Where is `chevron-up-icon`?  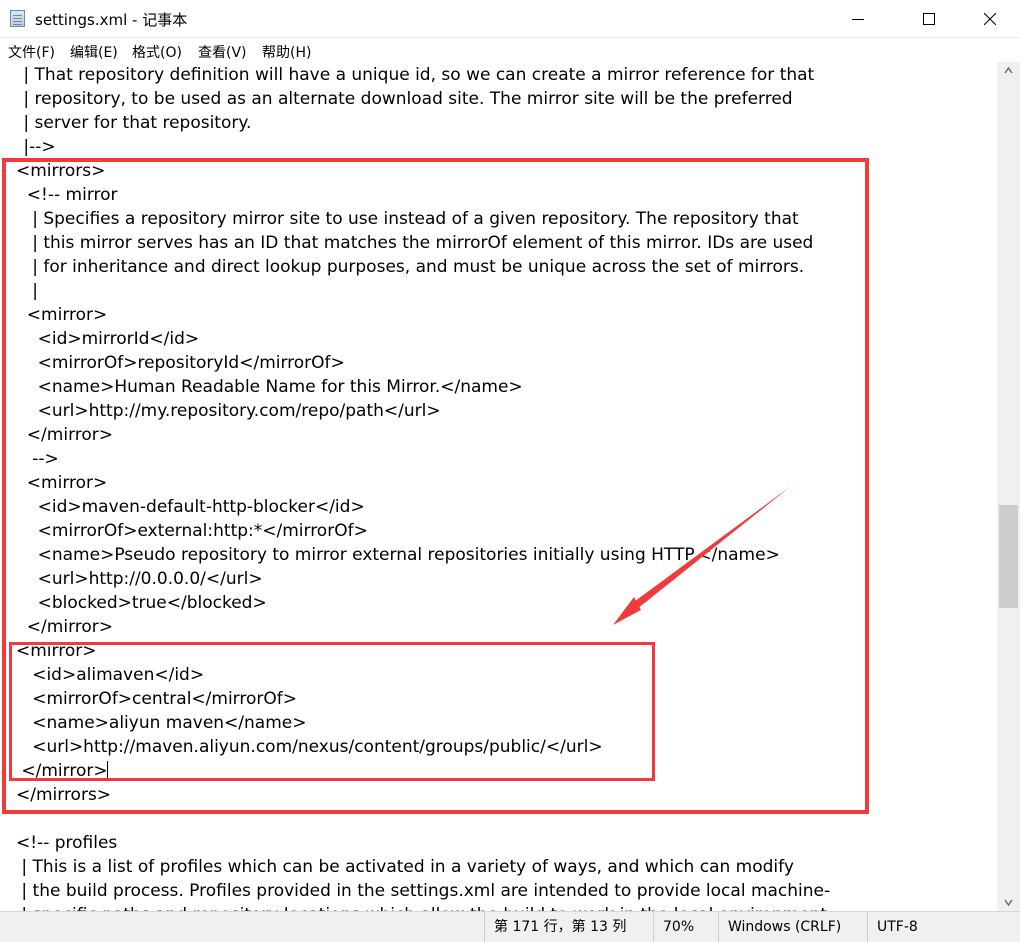
chevron-up-icon is located at coordinates (1008, 70).